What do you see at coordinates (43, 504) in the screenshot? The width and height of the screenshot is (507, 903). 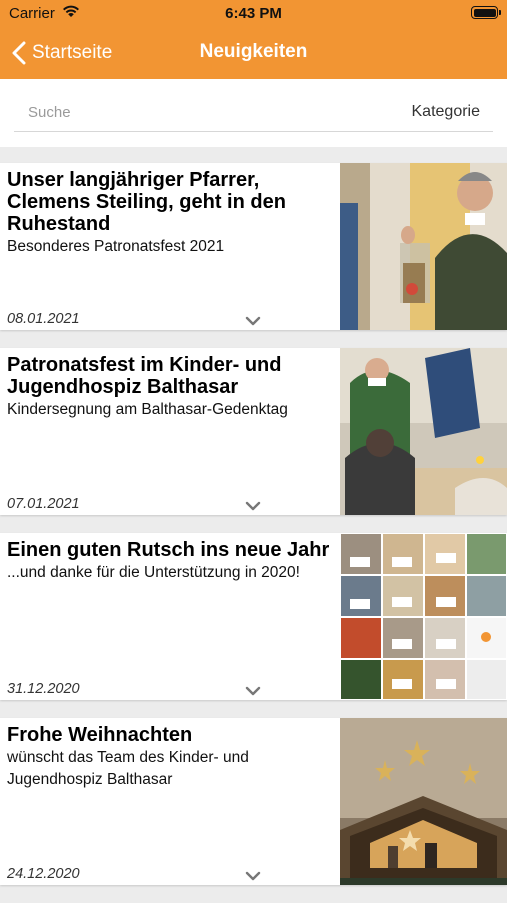 I see `news-date: 07.01.2021` at bounding box center [43, 504].